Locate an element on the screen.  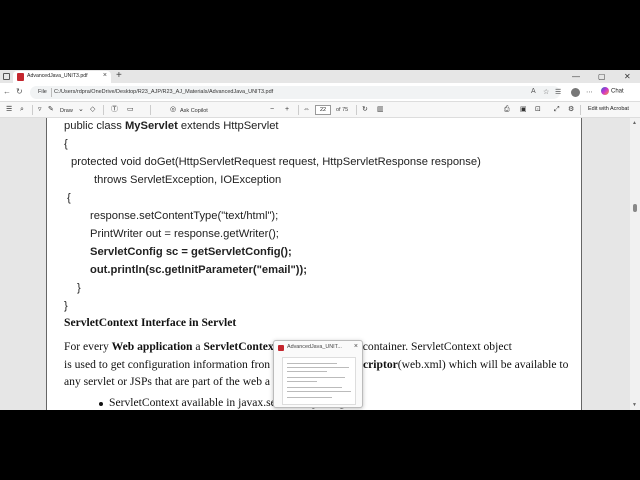
back-arrow-icon: ← is located at coordinates (7, 92).